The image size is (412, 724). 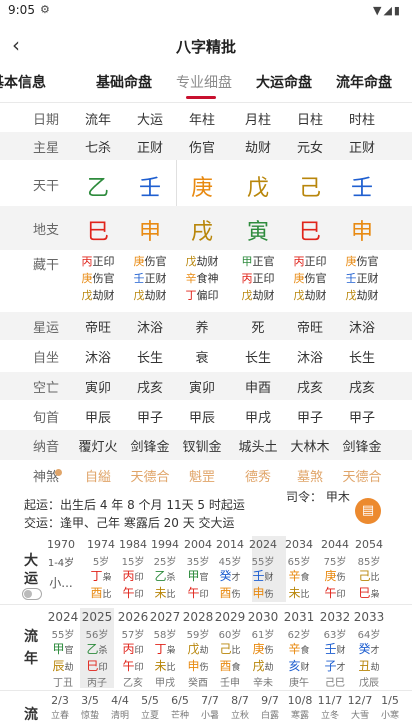 What do you see at coordinates (58, 472) in the screenshot?
I see `shensha-info-icon` at bounding box center [58, 472].